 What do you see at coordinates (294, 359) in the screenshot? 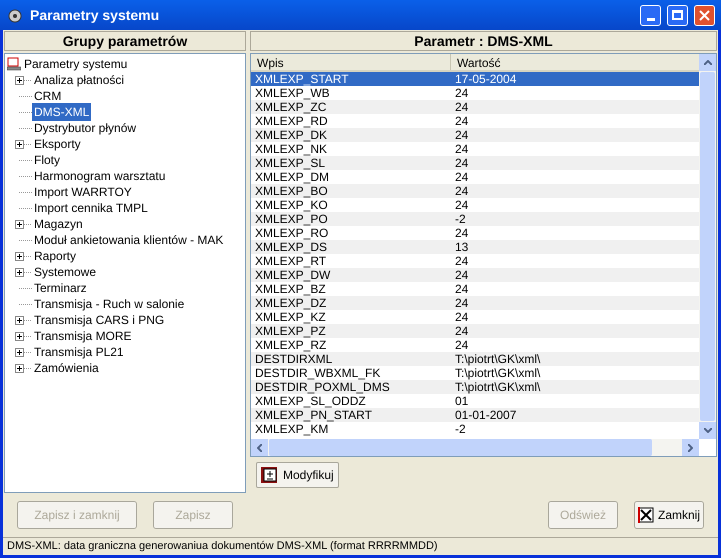
I see `table-cell-text: DESTDIRXML` at bounding box center [294, 359].